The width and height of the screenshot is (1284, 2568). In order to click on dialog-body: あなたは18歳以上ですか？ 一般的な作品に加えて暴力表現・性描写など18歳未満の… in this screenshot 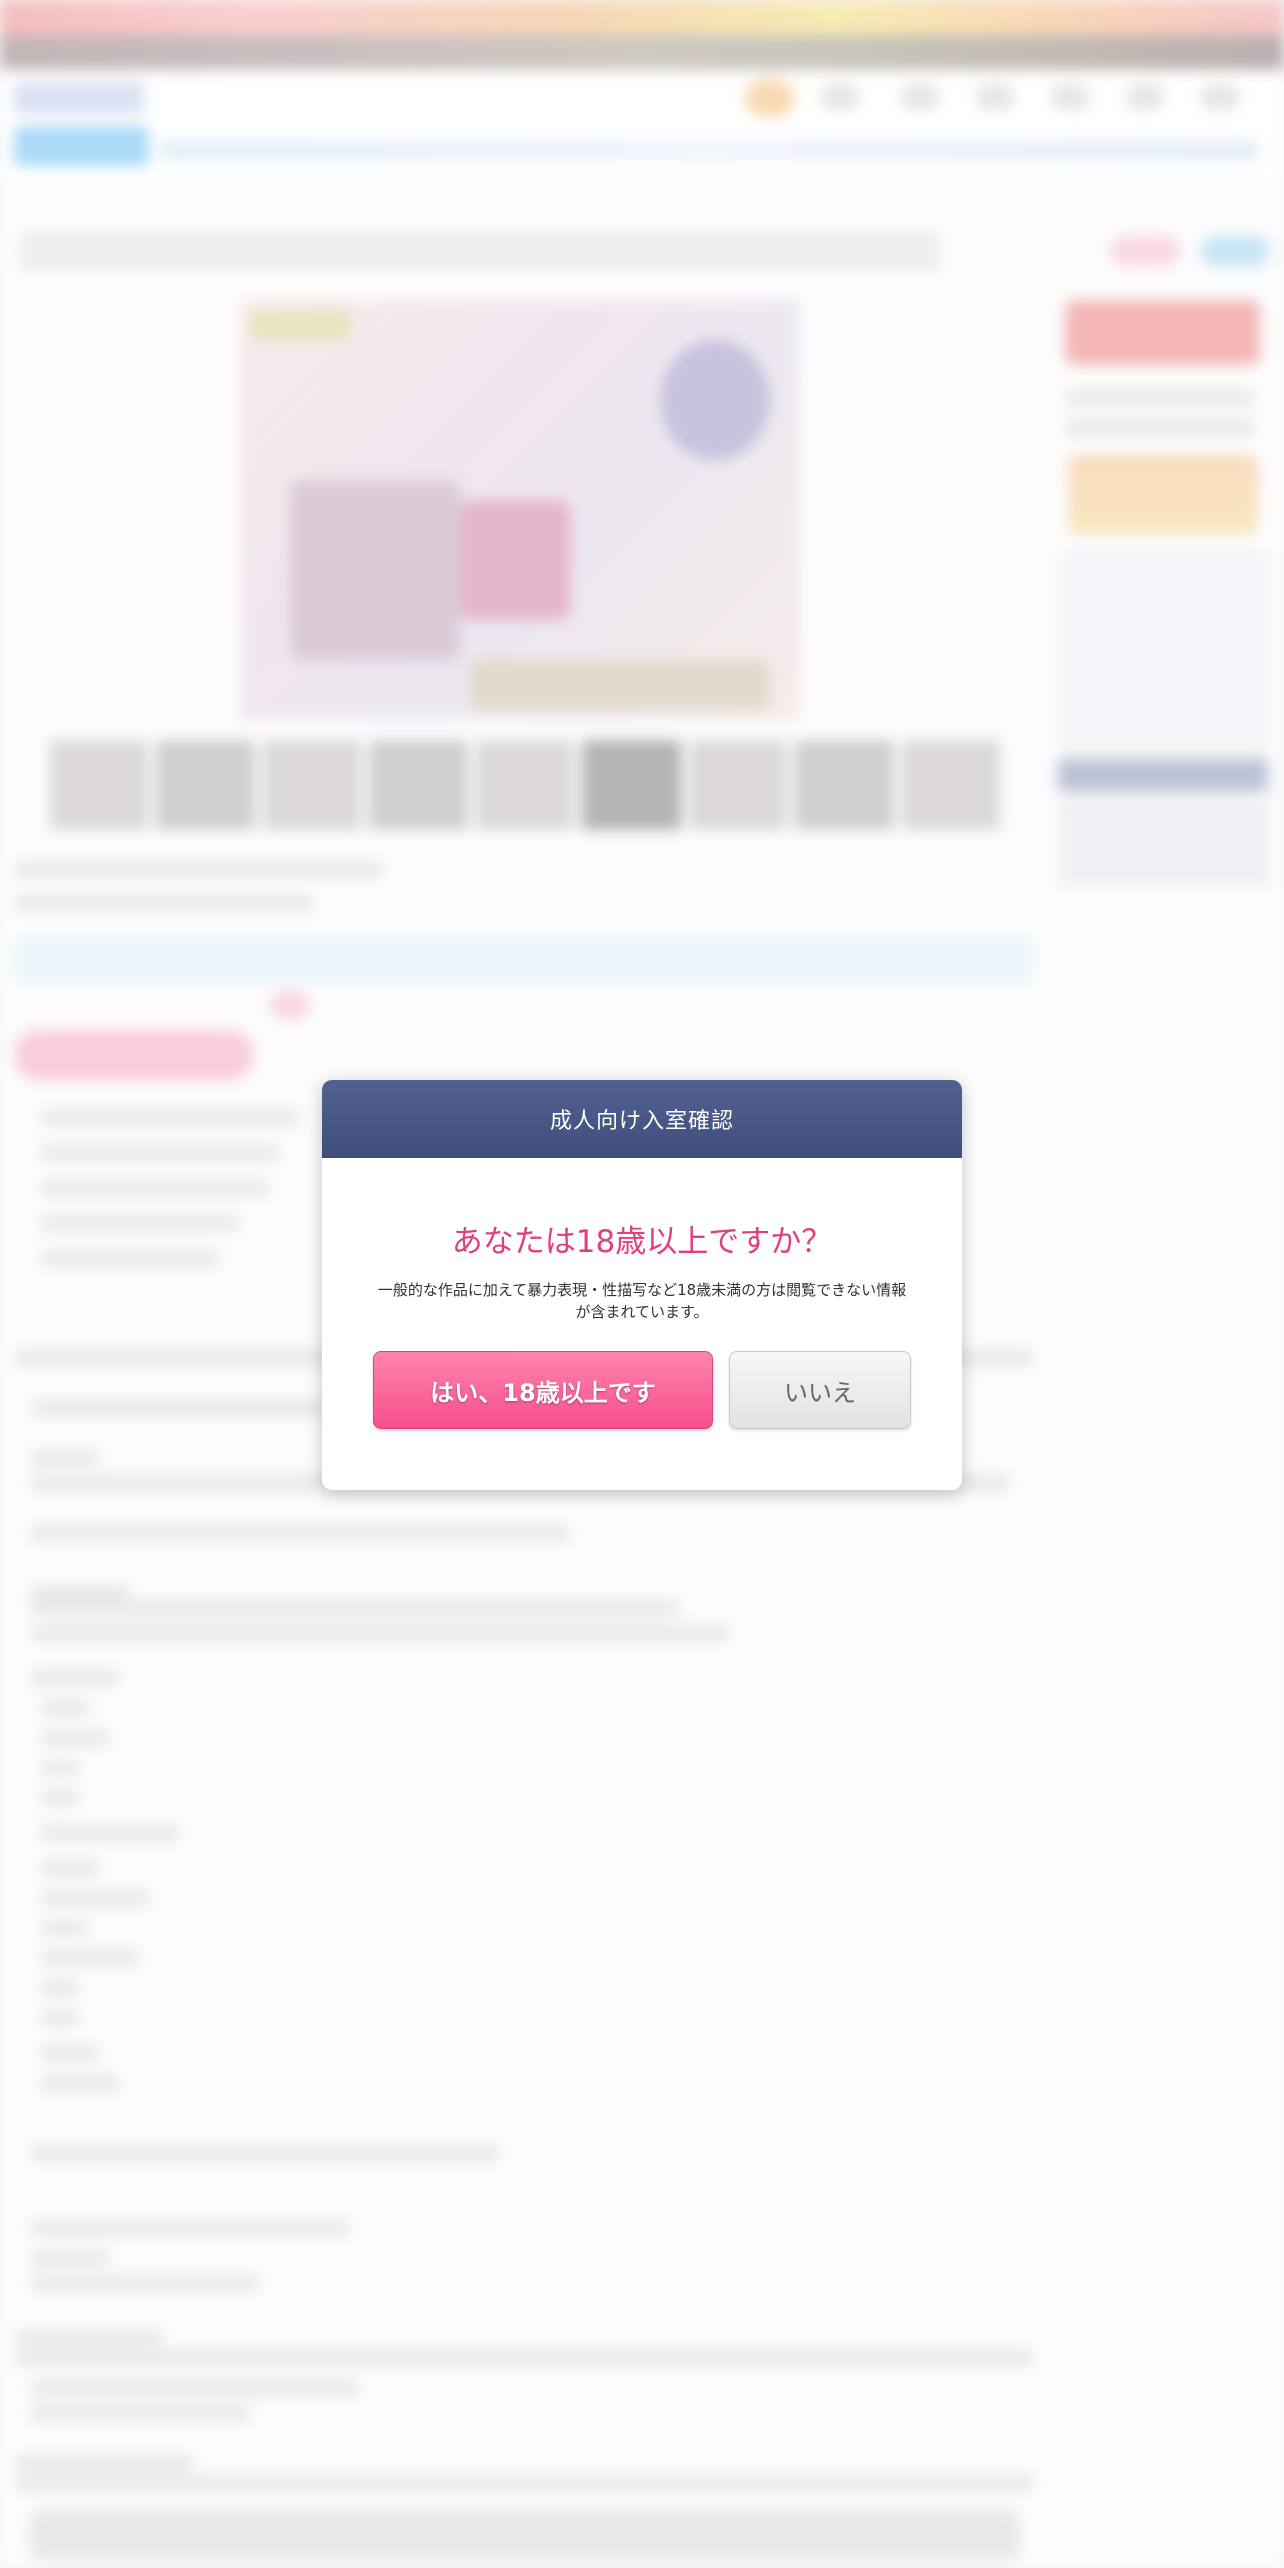, I will do `click(642, 1293)`.